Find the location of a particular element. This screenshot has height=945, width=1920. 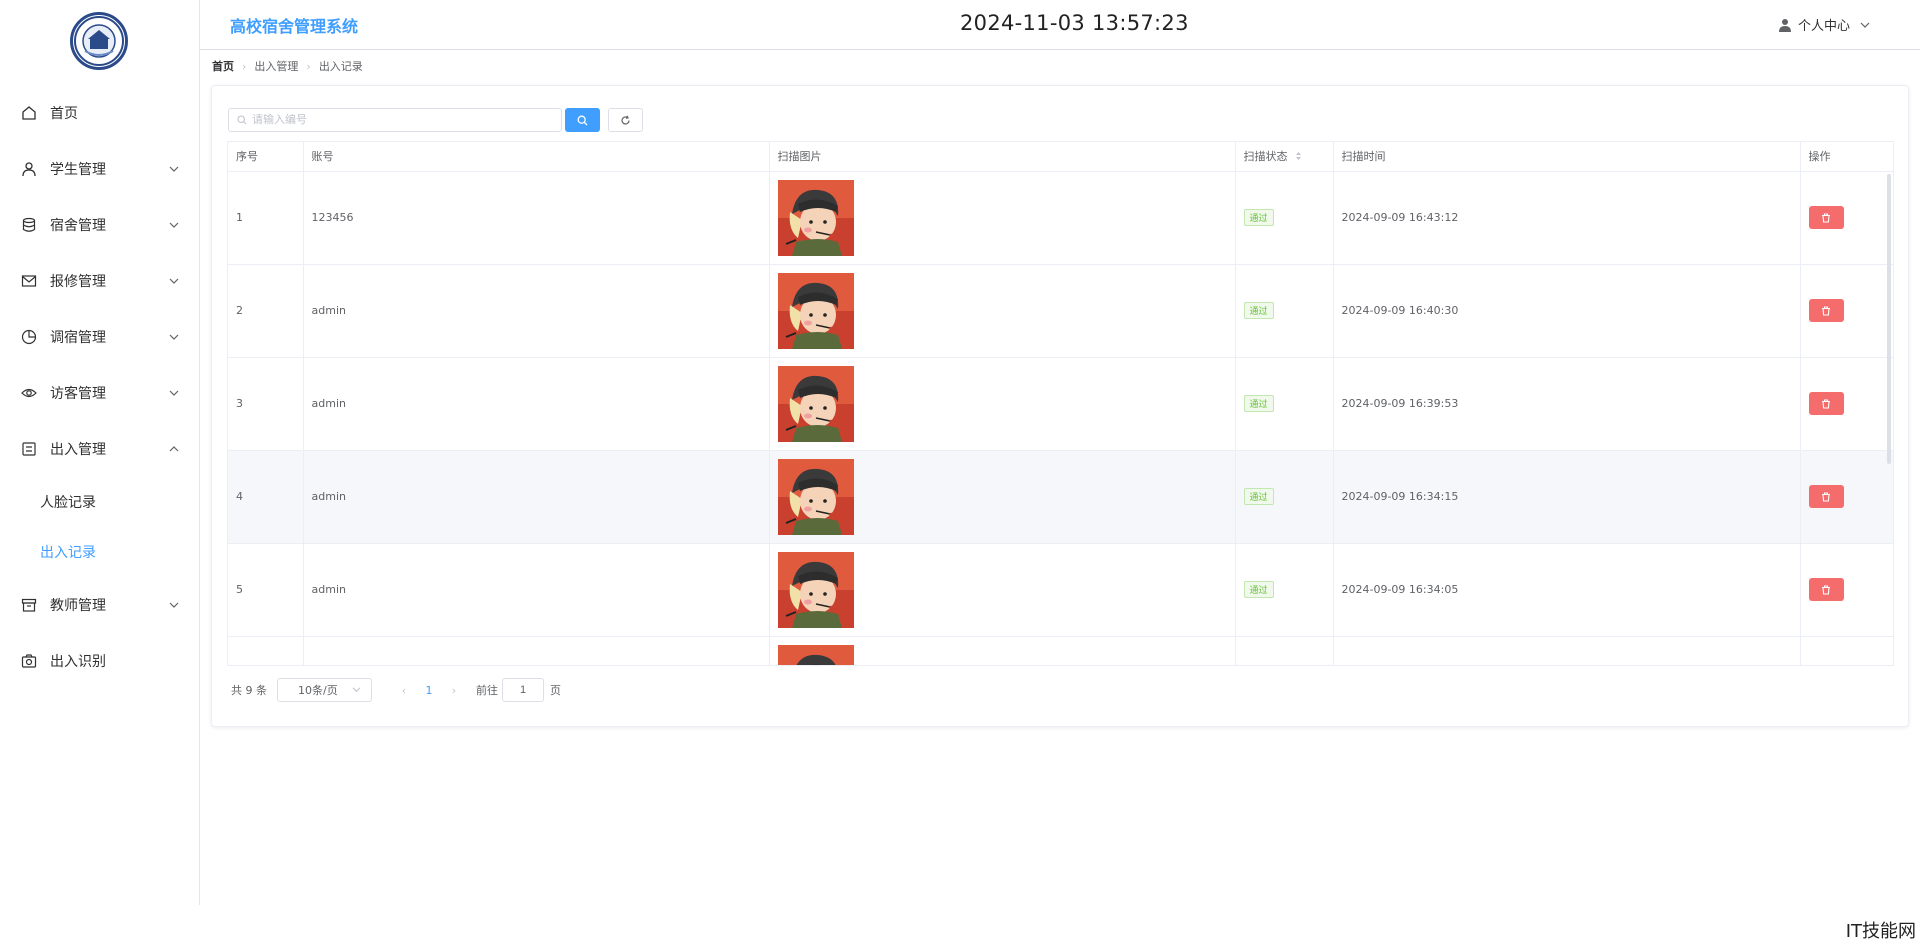

top-header: 高校宿舍管理系统 2024-11-03 13:57:23 个人中心 is located at coordinates (1060, 25).